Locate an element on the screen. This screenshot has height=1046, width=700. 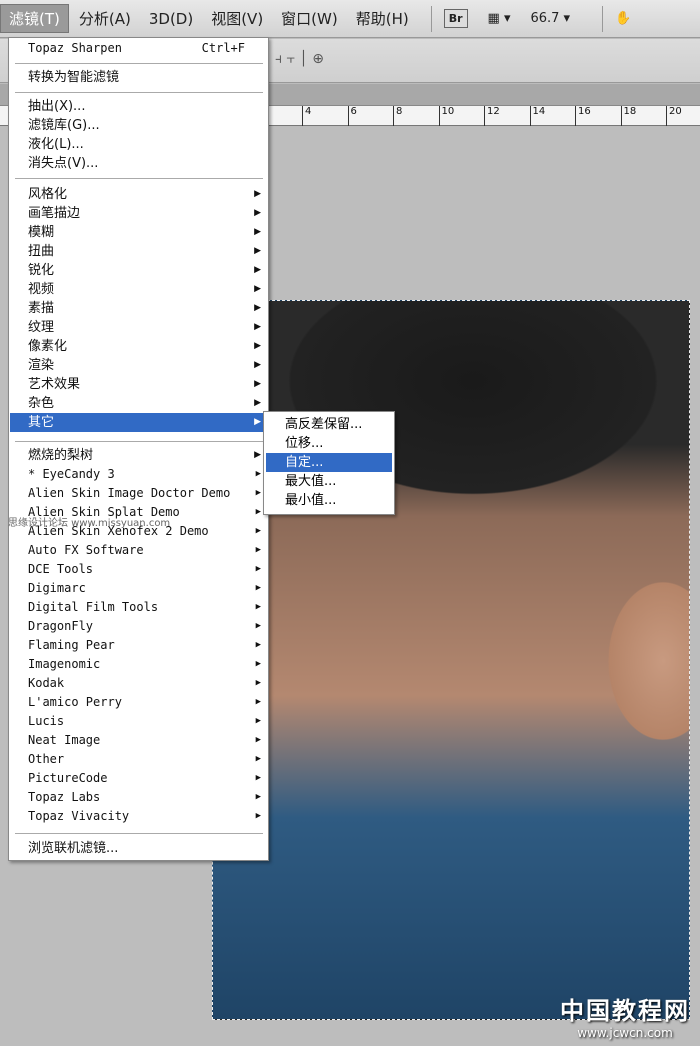
menu-item: Neat Image ▶ is located at coordinates (138, 740).